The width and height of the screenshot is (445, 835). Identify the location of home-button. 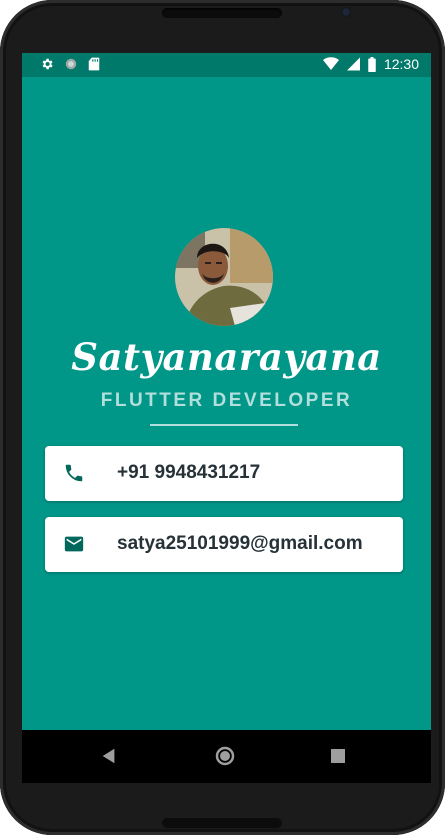
(225, 756).